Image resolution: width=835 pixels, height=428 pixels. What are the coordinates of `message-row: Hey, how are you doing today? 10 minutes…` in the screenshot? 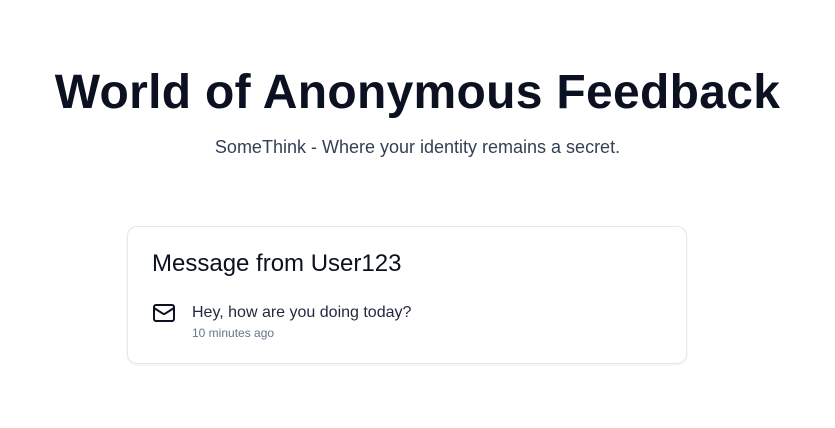 It's located at (407, 321).